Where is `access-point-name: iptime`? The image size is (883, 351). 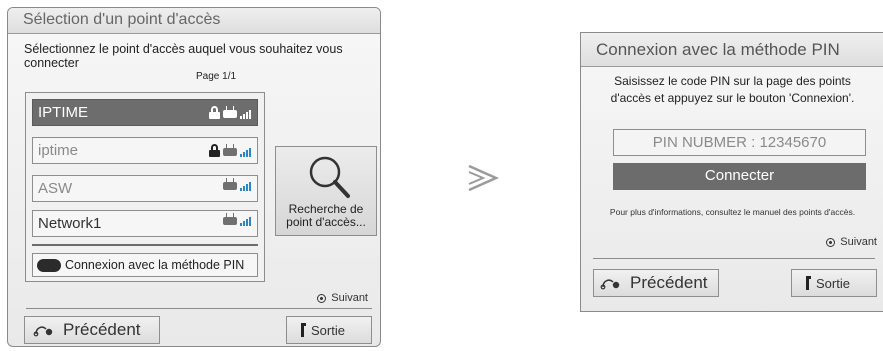 access-point-name: iptime is located at coordinates (58, 150).